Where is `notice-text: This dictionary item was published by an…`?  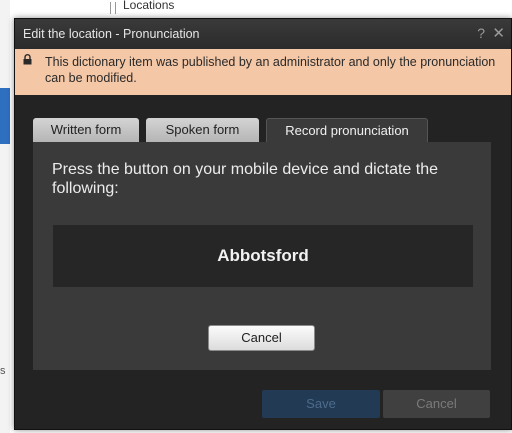 notice-text: This dictionary item was published by an… is located at coordinates (270, 70).